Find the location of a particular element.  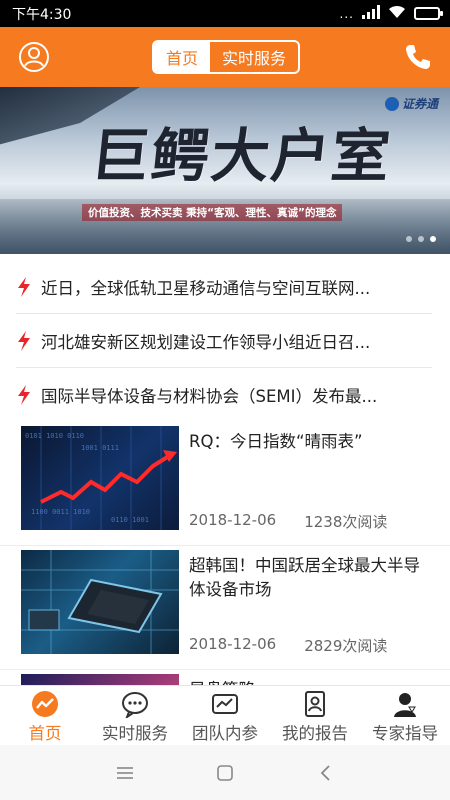

expert-icon is located at coordinates (405, 704).